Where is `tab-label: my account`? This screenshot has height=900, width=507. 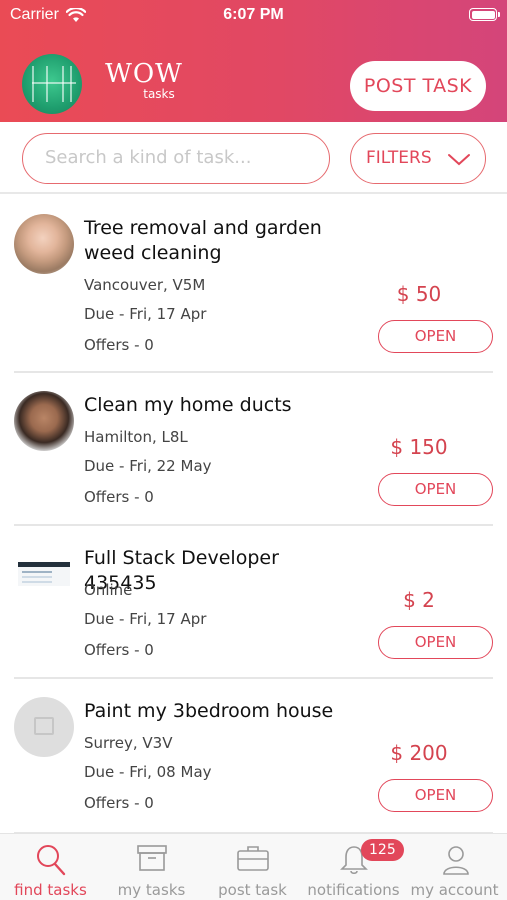
tab-label: my account is located at coordinates (454, 890).